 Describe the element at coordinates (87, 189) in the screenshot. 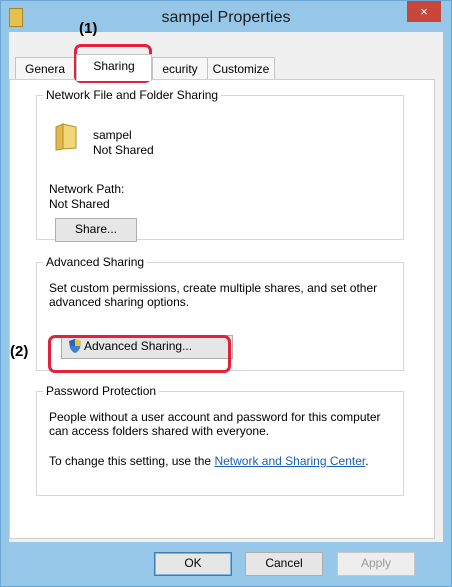

I see `network-path-label: Network Path:` at that location.